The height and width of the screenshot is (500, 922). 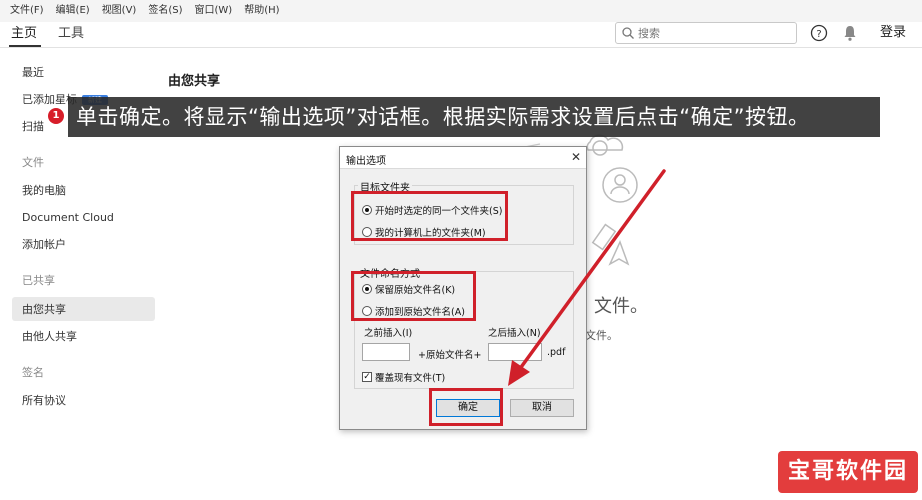 I want to click on watermark-logo: 宝哥软件园, so click(x=848, y=472).